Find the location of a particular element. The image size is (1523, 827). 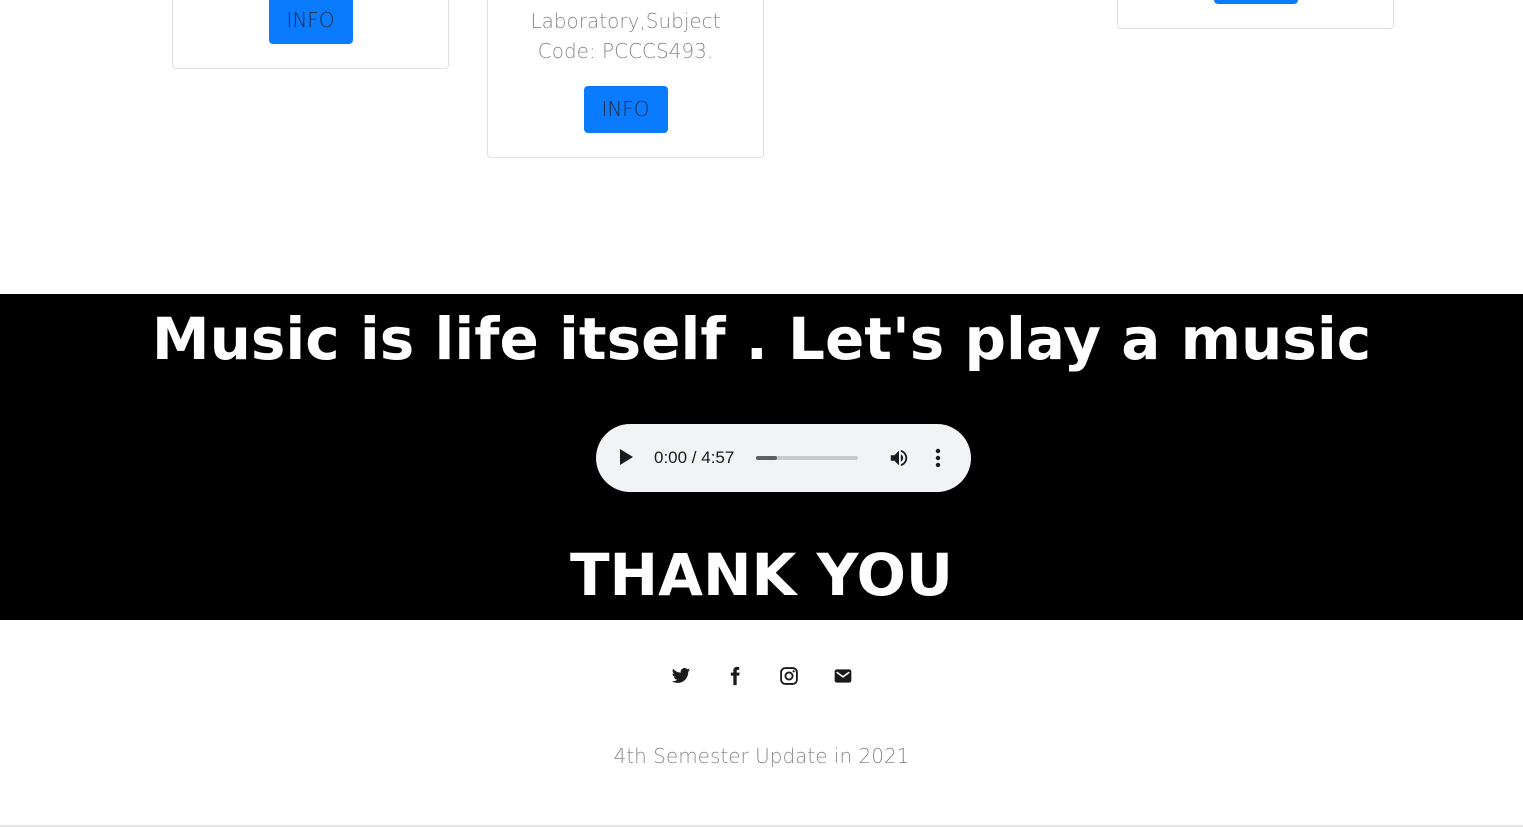

facebook-icon is located at coordinates (735, 676).